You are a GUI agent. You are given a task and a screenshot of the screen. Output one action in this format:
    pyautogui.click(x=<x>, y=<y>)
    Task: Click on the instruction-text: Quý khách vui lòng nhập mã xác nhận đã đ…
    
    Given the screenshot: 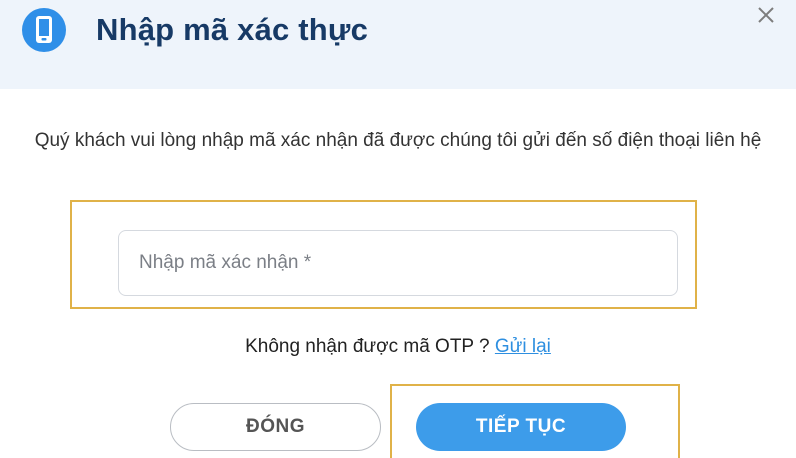 What is the action you would take?
    pyautogui.click(x=398, y=140)
    